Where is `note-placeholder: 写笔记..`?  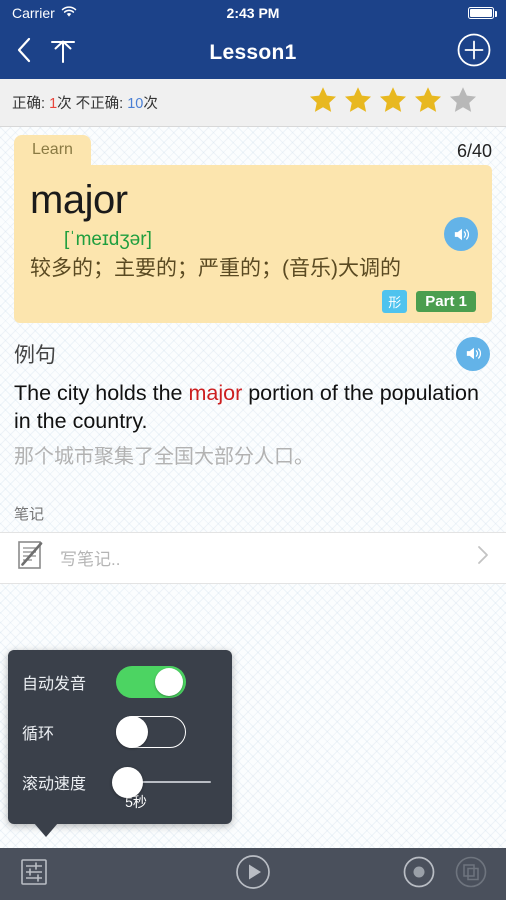 note-placeholder: 写笔记.. is located at coordinates (90, 560).